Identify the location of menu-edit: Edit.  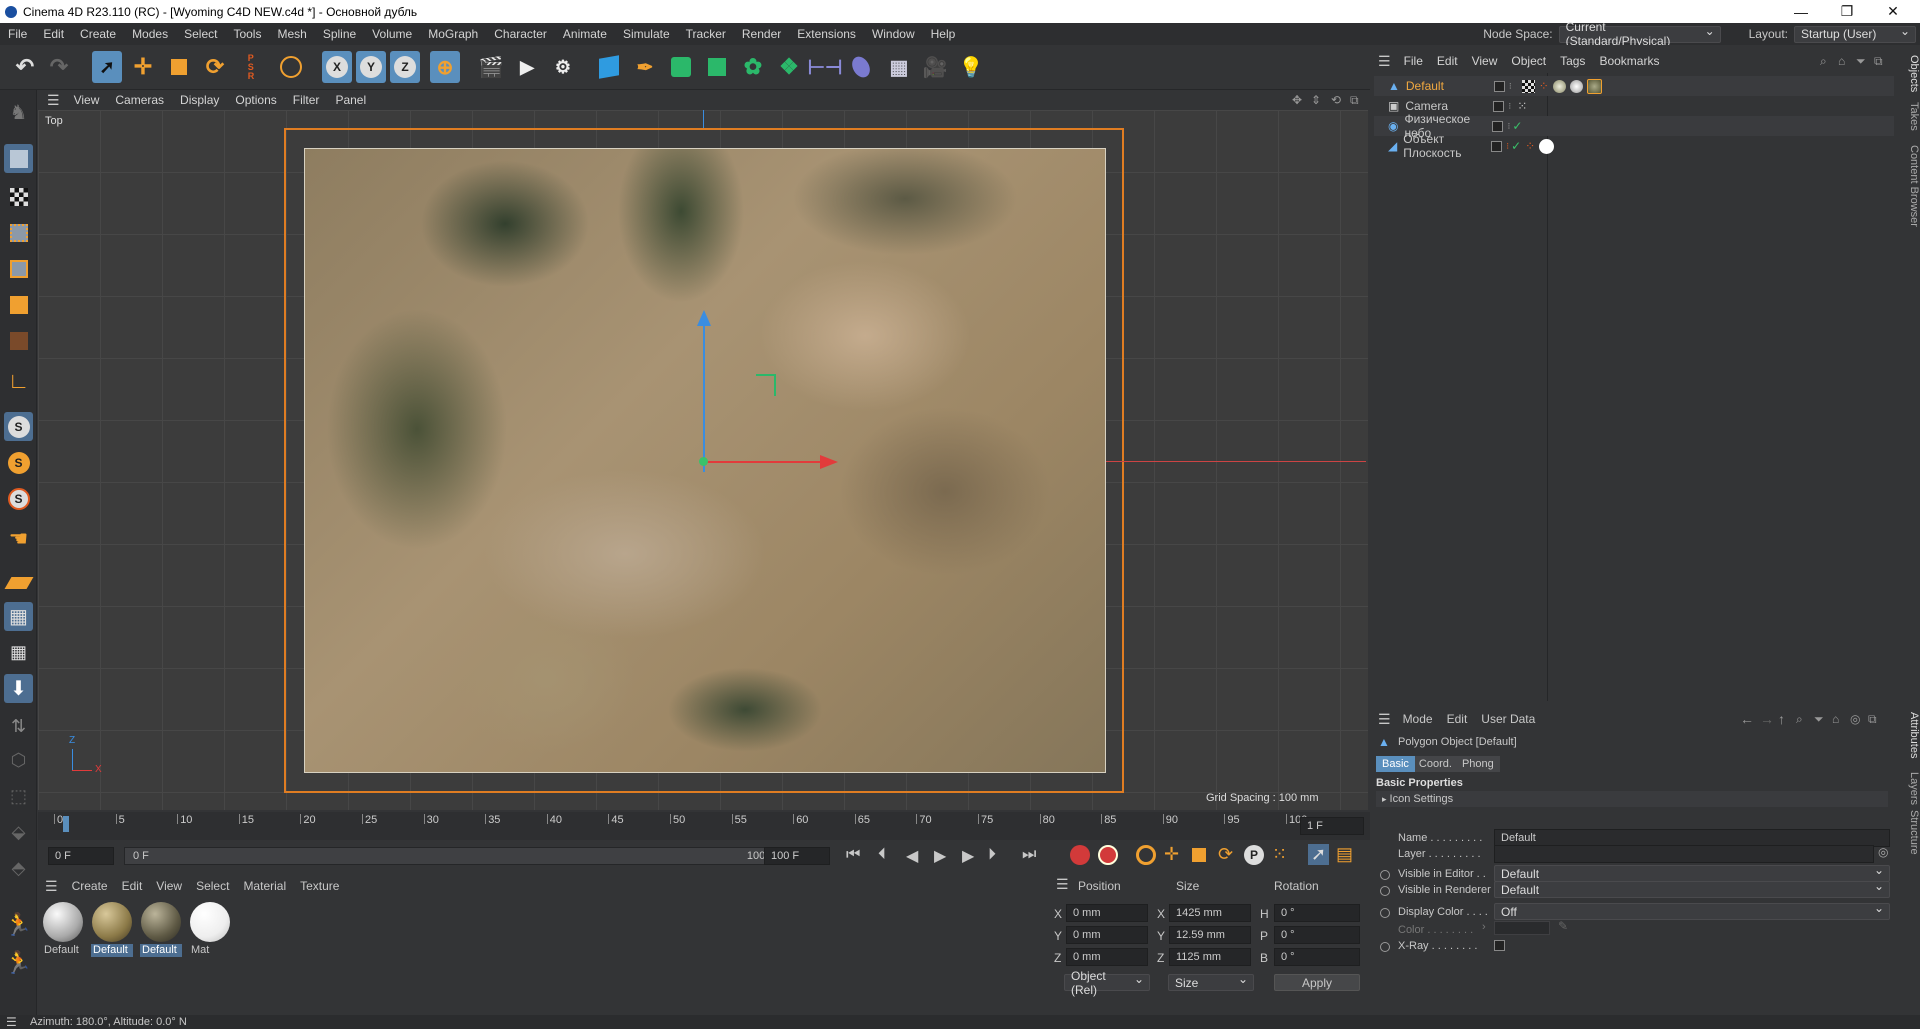
(53, 34).